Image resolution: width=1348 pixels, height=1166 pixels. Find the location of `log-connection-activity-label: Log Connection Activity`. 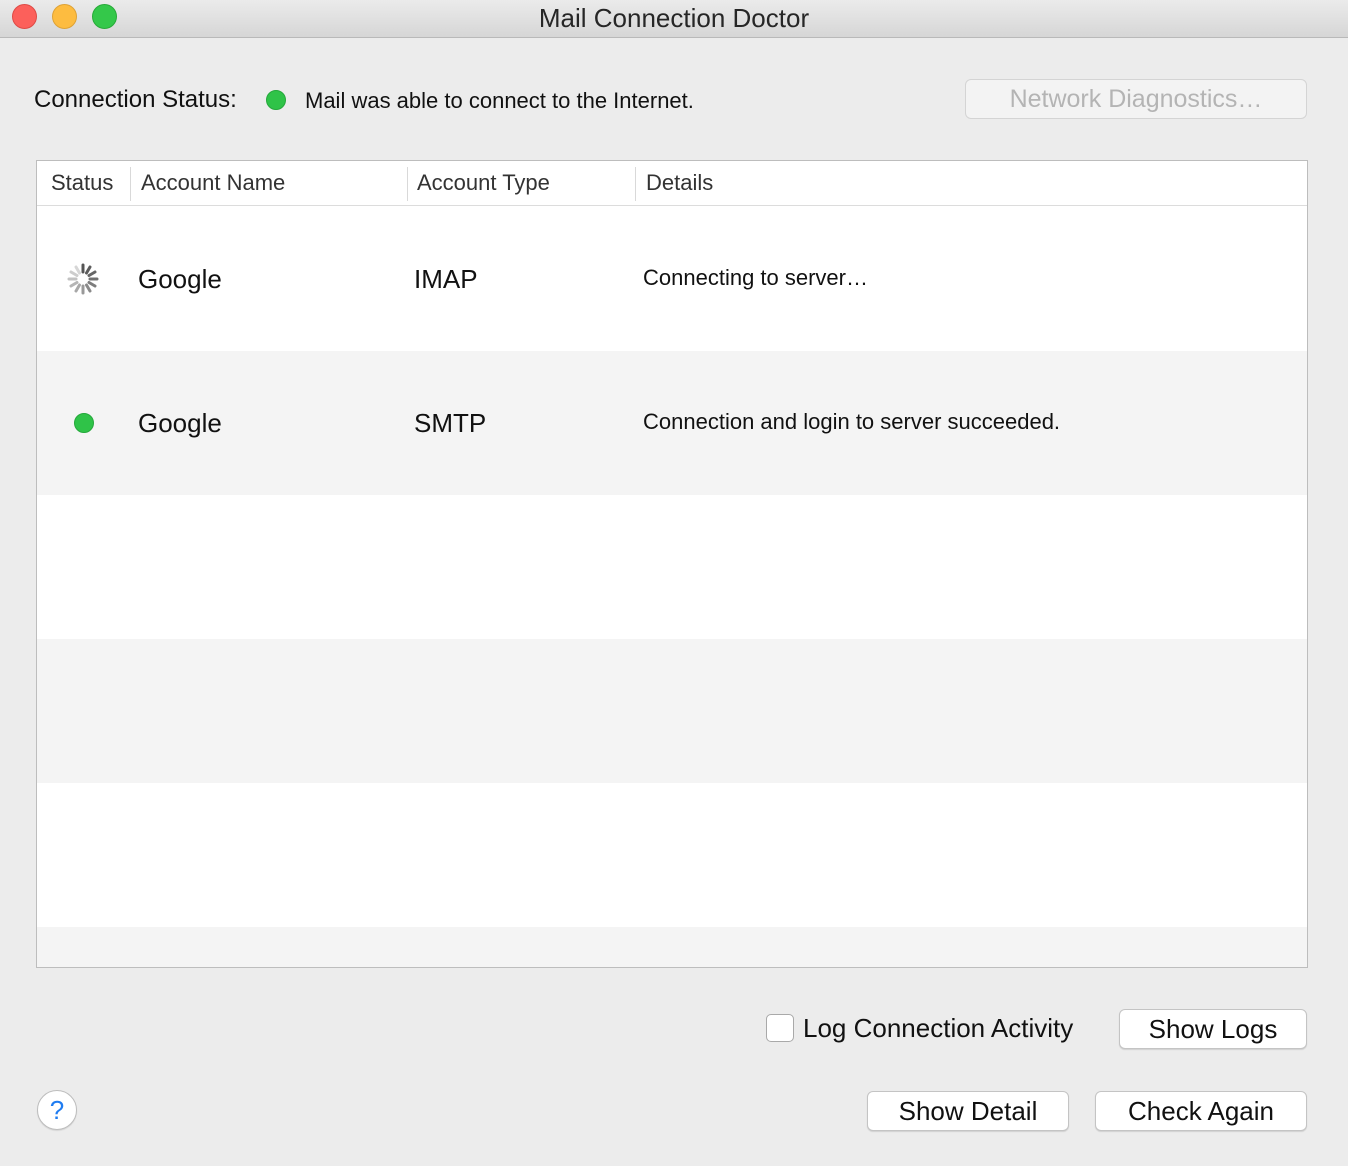

log-connection-activity-label: Log Connection Activity is located at coordinates (938, 1028).